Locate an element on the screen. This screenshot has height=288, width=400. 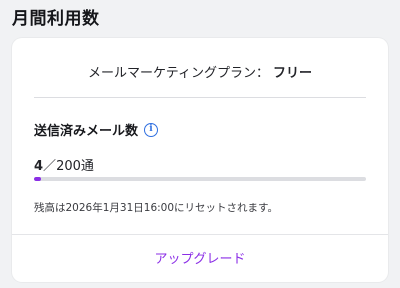
plan-label: メールマーケティングプラン： is located at coordinates (178, 73).